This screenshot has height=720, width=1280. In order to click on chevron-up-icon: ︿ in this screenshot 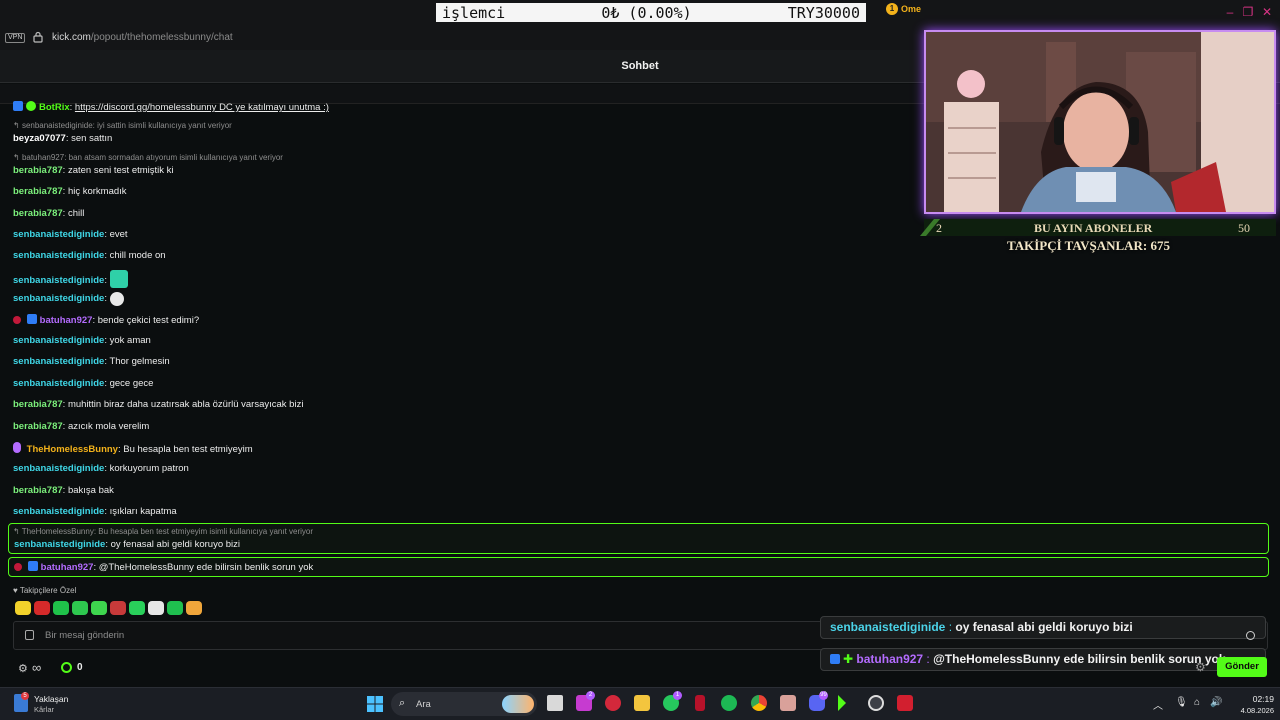, I will do `click(1158, 704)`.